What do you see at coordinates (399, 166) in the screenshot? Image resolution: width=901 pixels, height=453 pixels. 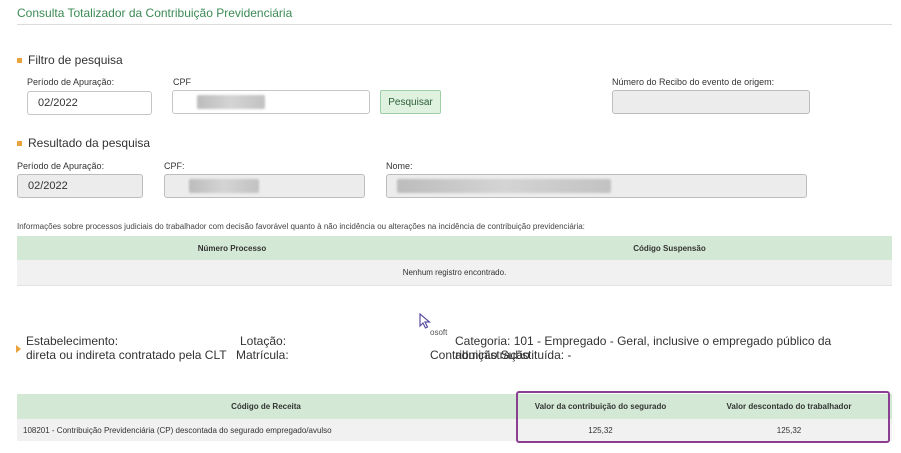 I see `result-nome-label: Nome:` at bounding box center [399, 166].